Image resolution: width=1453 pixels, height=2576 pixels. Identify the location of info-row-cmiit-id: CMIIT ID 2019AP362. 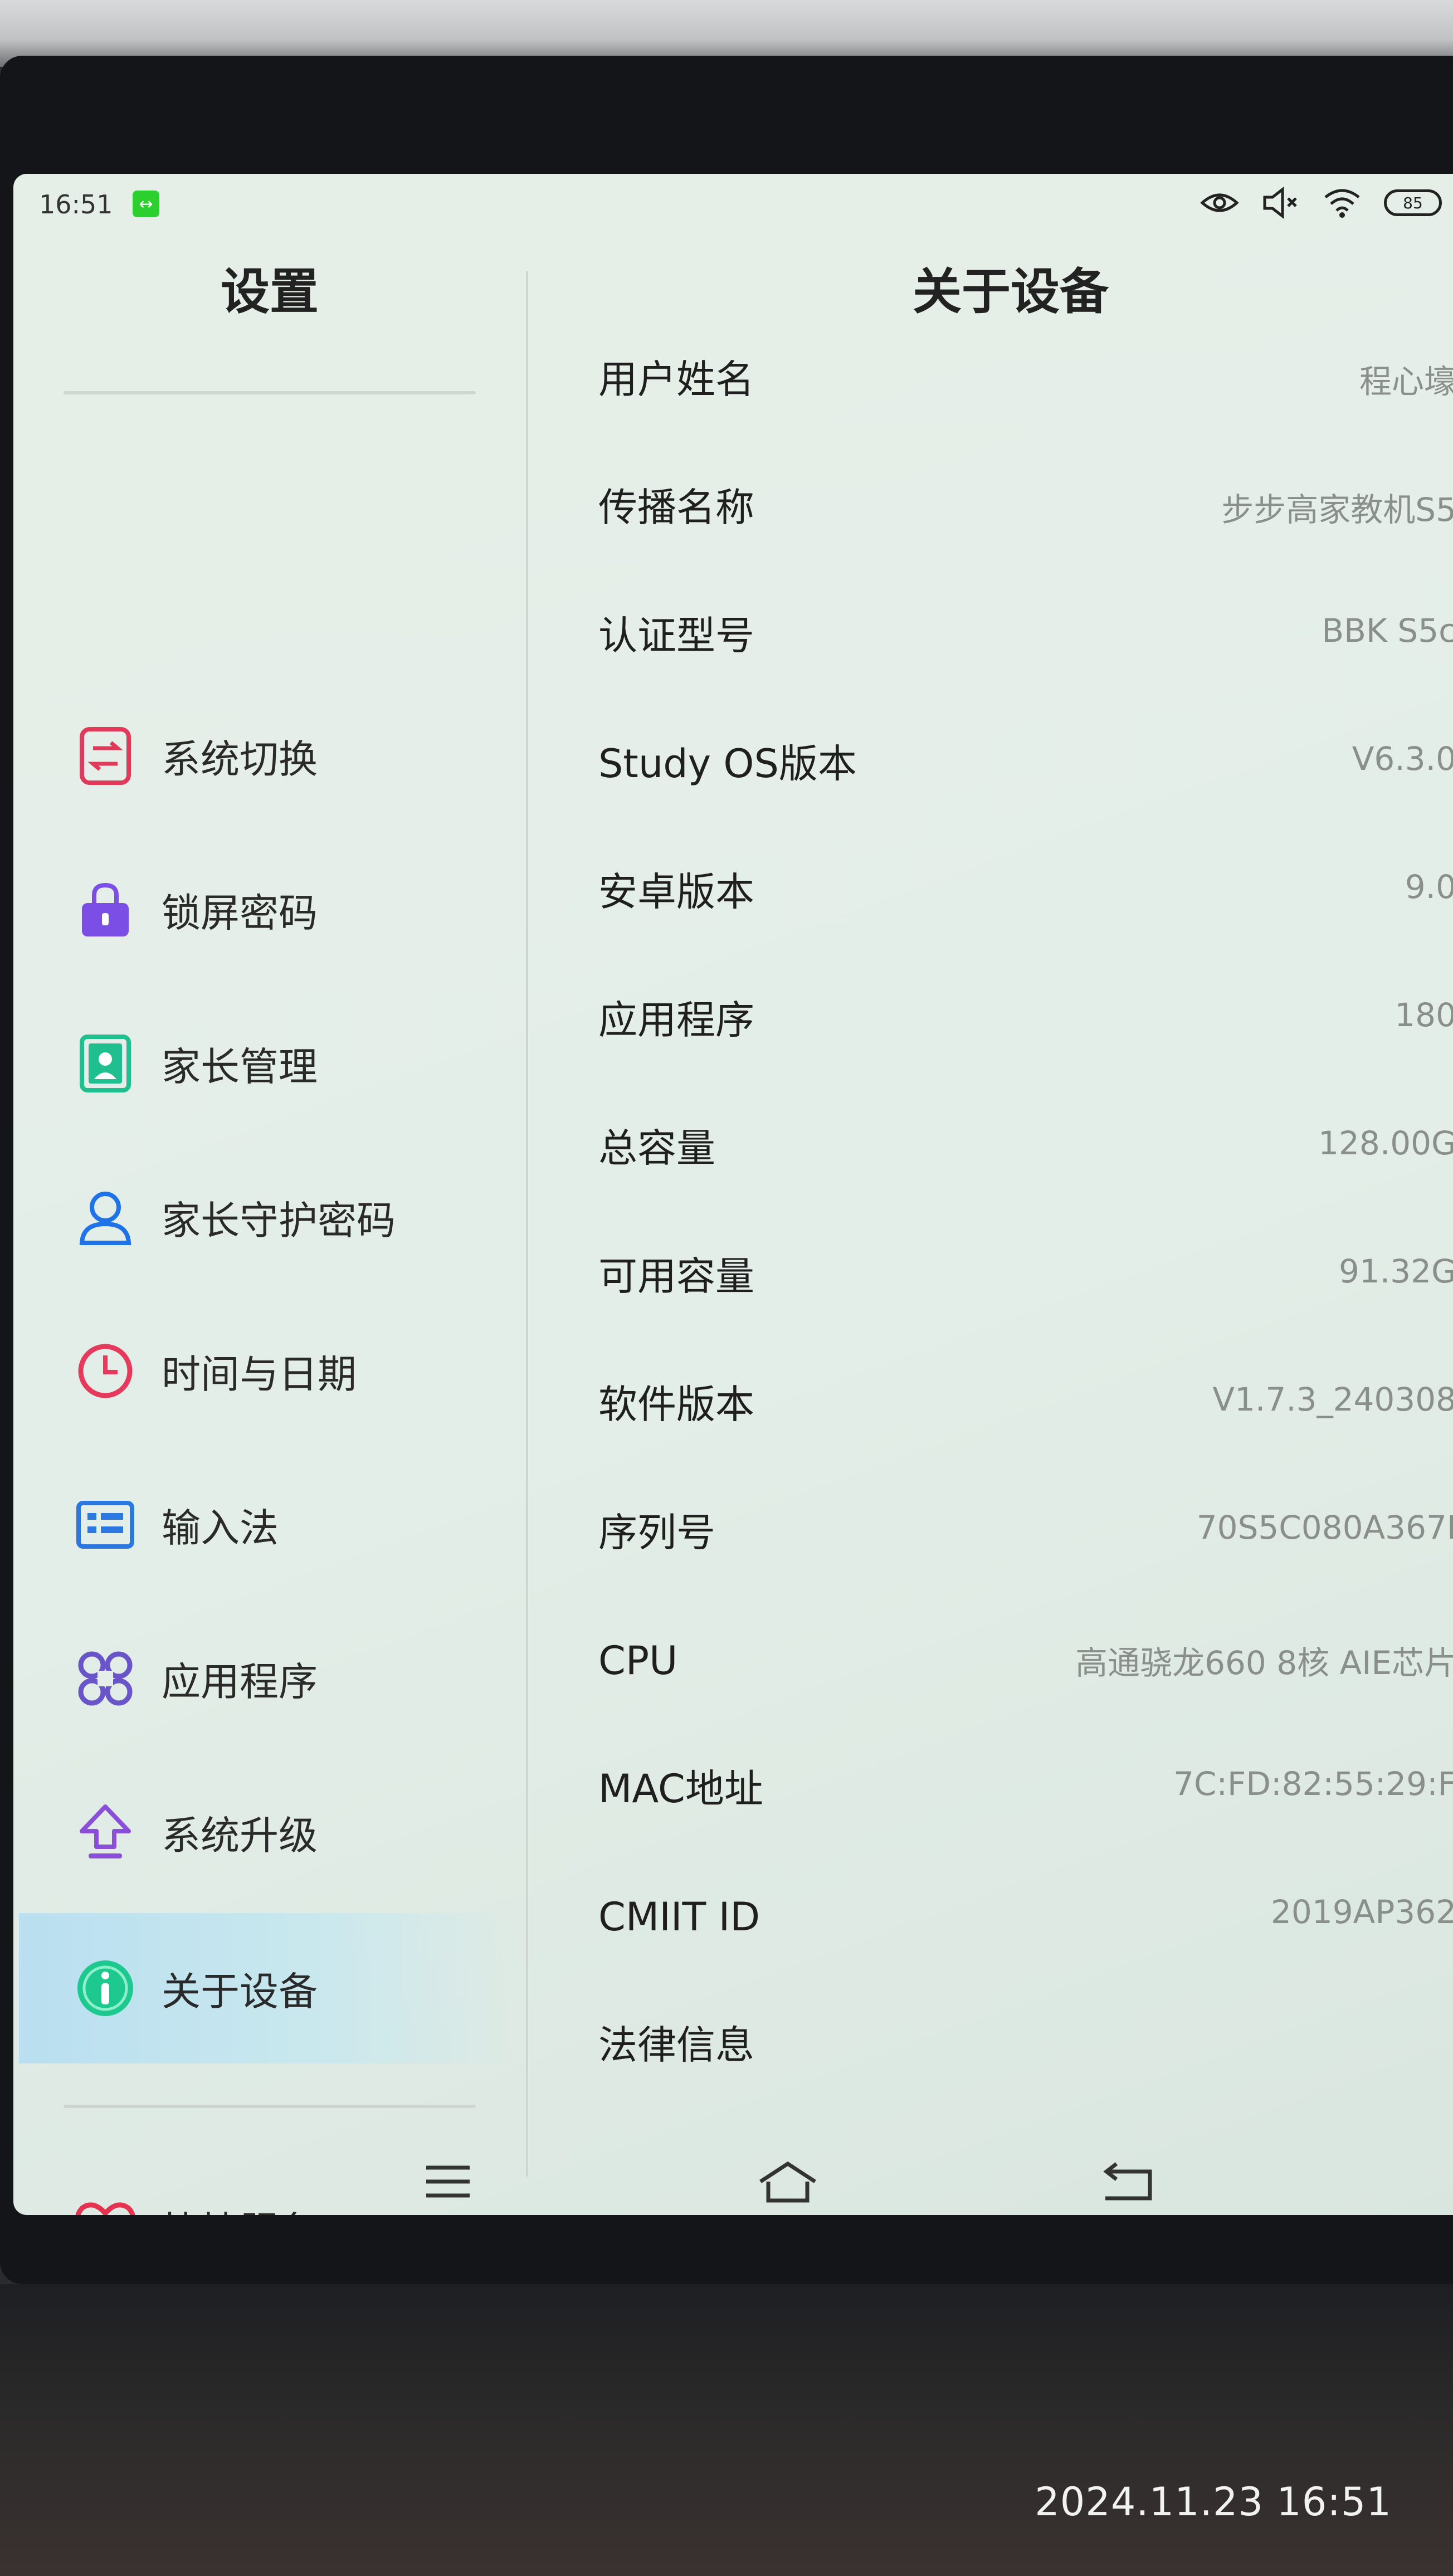
(1025, 1917).